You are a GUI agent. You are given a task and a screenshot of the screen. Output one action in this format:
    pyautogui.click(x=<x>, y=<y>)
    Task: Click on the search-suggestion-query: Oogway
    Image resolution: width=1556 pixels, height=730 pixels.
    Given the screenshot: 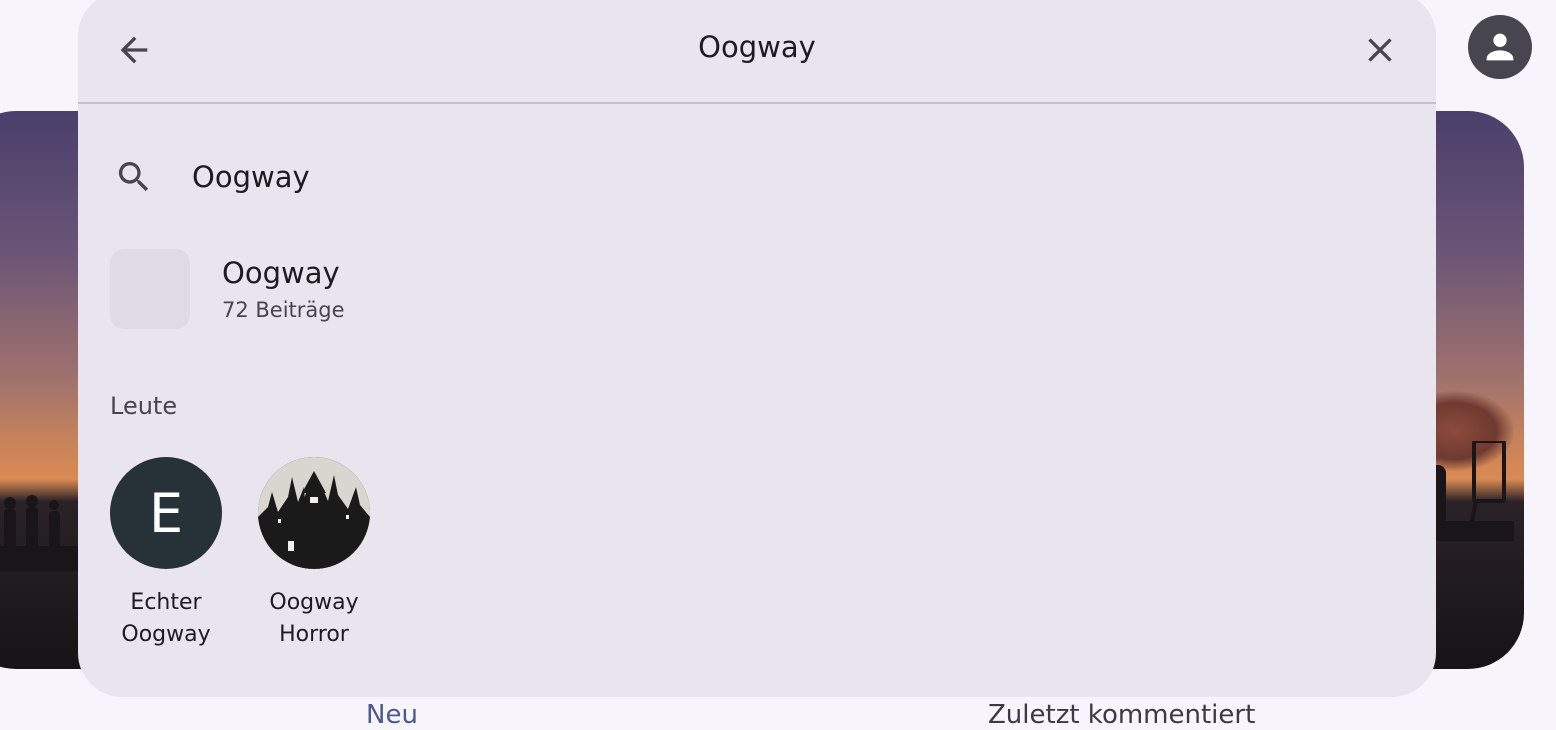 What is the action you would take?
    pyautogui.click(x=212, y=177)
    